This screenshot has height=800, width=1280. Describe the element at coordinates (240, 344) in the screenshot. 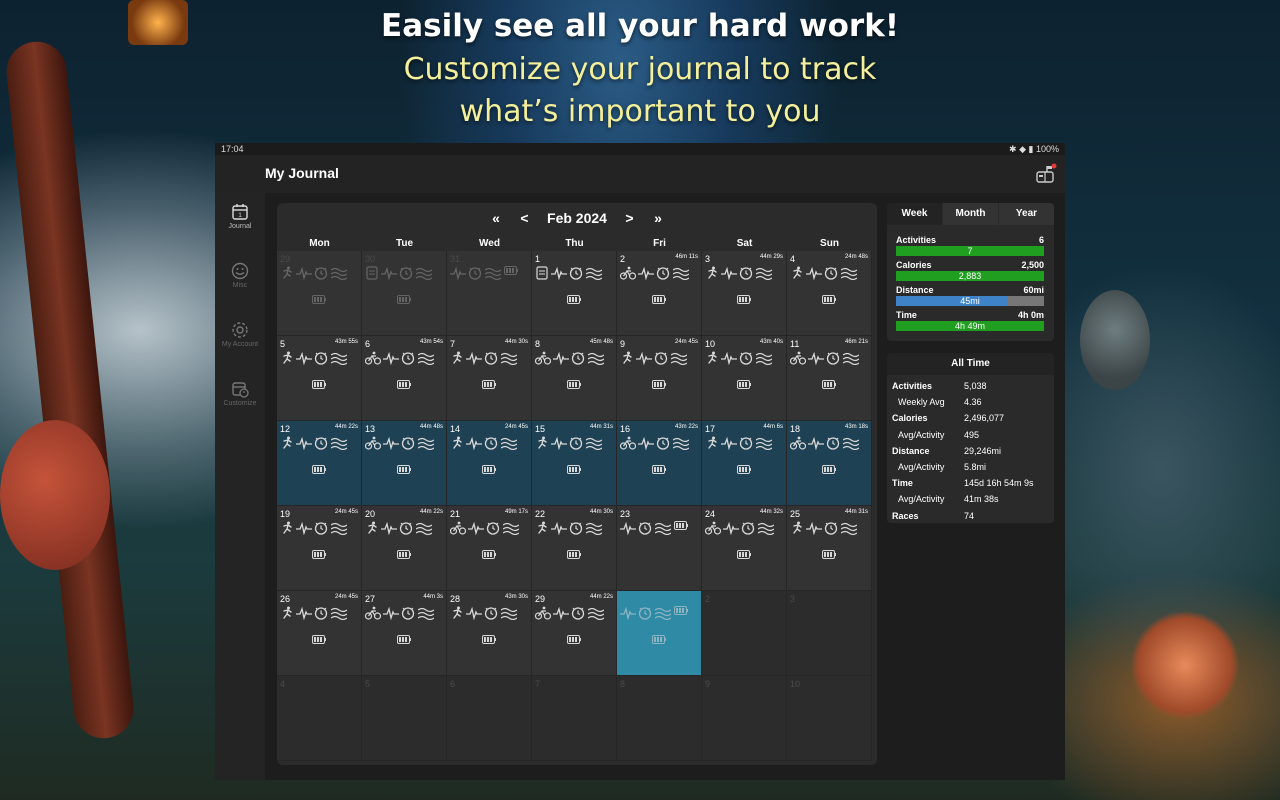

I see `nav-my-account-label: My Account` at that location.